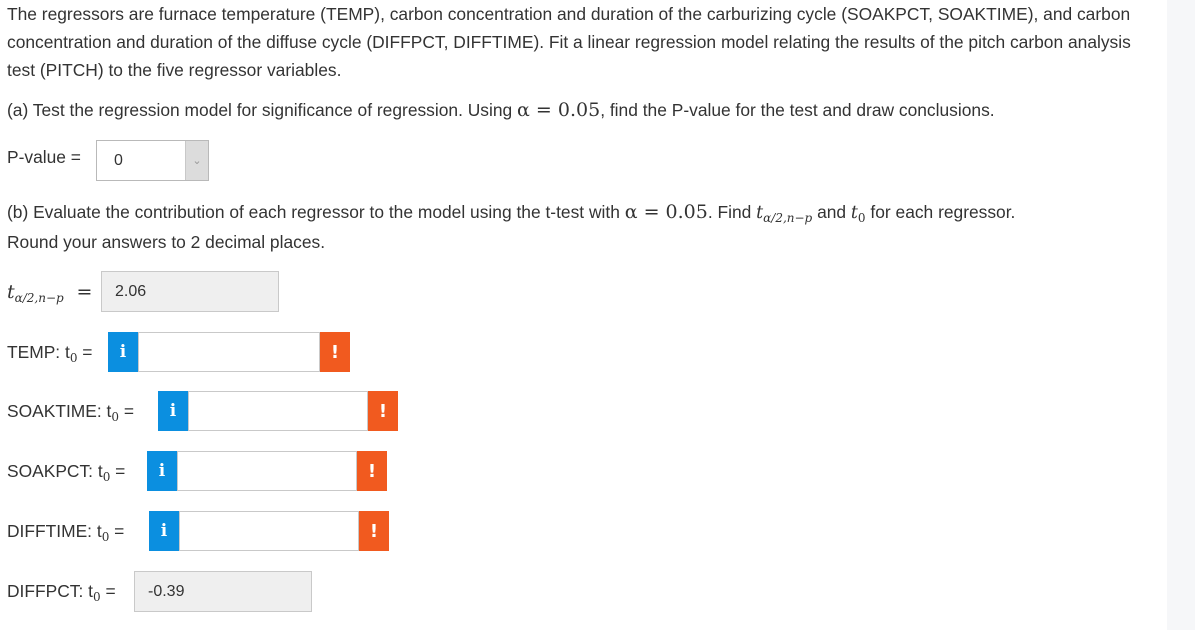 The height and width of the screenshot is (630, 1195). I want to click on temp-info-icon: i, so click(123, 352).